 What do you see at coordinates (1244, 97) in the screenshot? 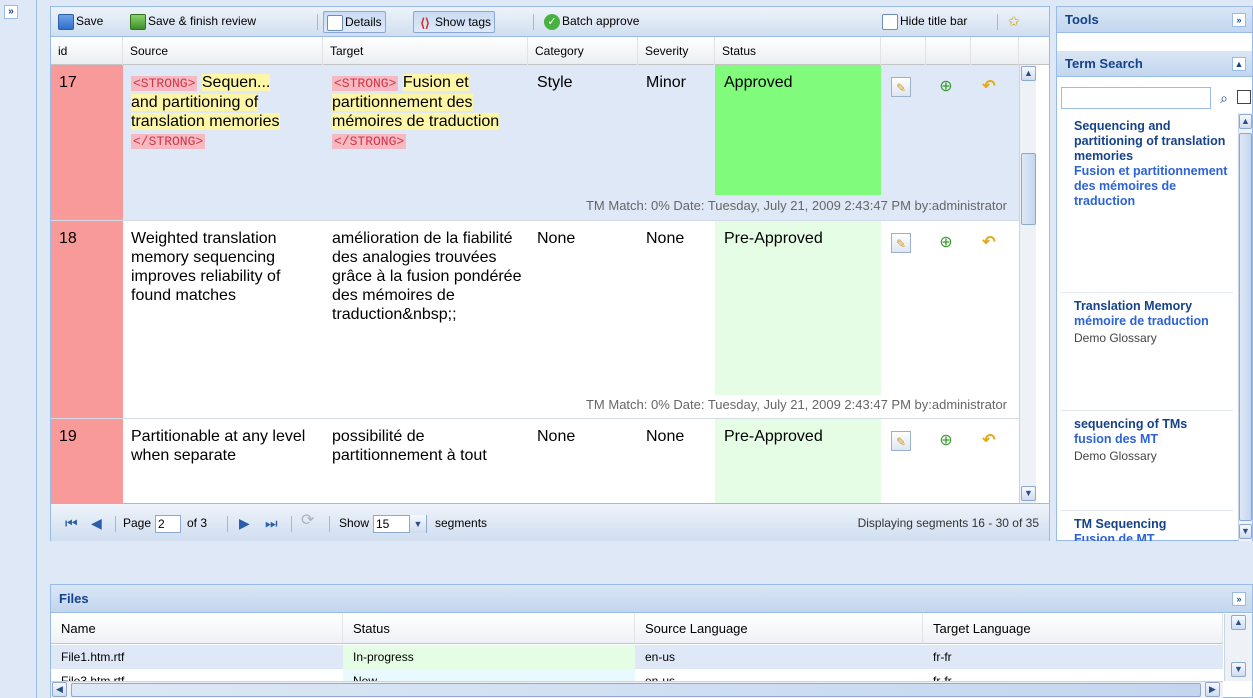
I see `search-option-checkbox` at bounding box center [1244, 97].